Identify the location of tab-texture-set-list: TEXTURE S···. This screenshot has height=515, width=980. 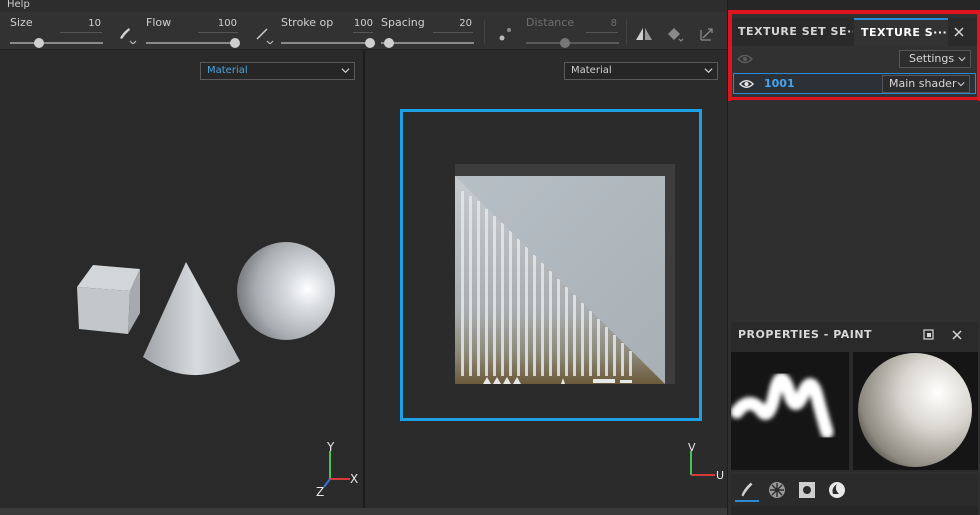
(901, 32).